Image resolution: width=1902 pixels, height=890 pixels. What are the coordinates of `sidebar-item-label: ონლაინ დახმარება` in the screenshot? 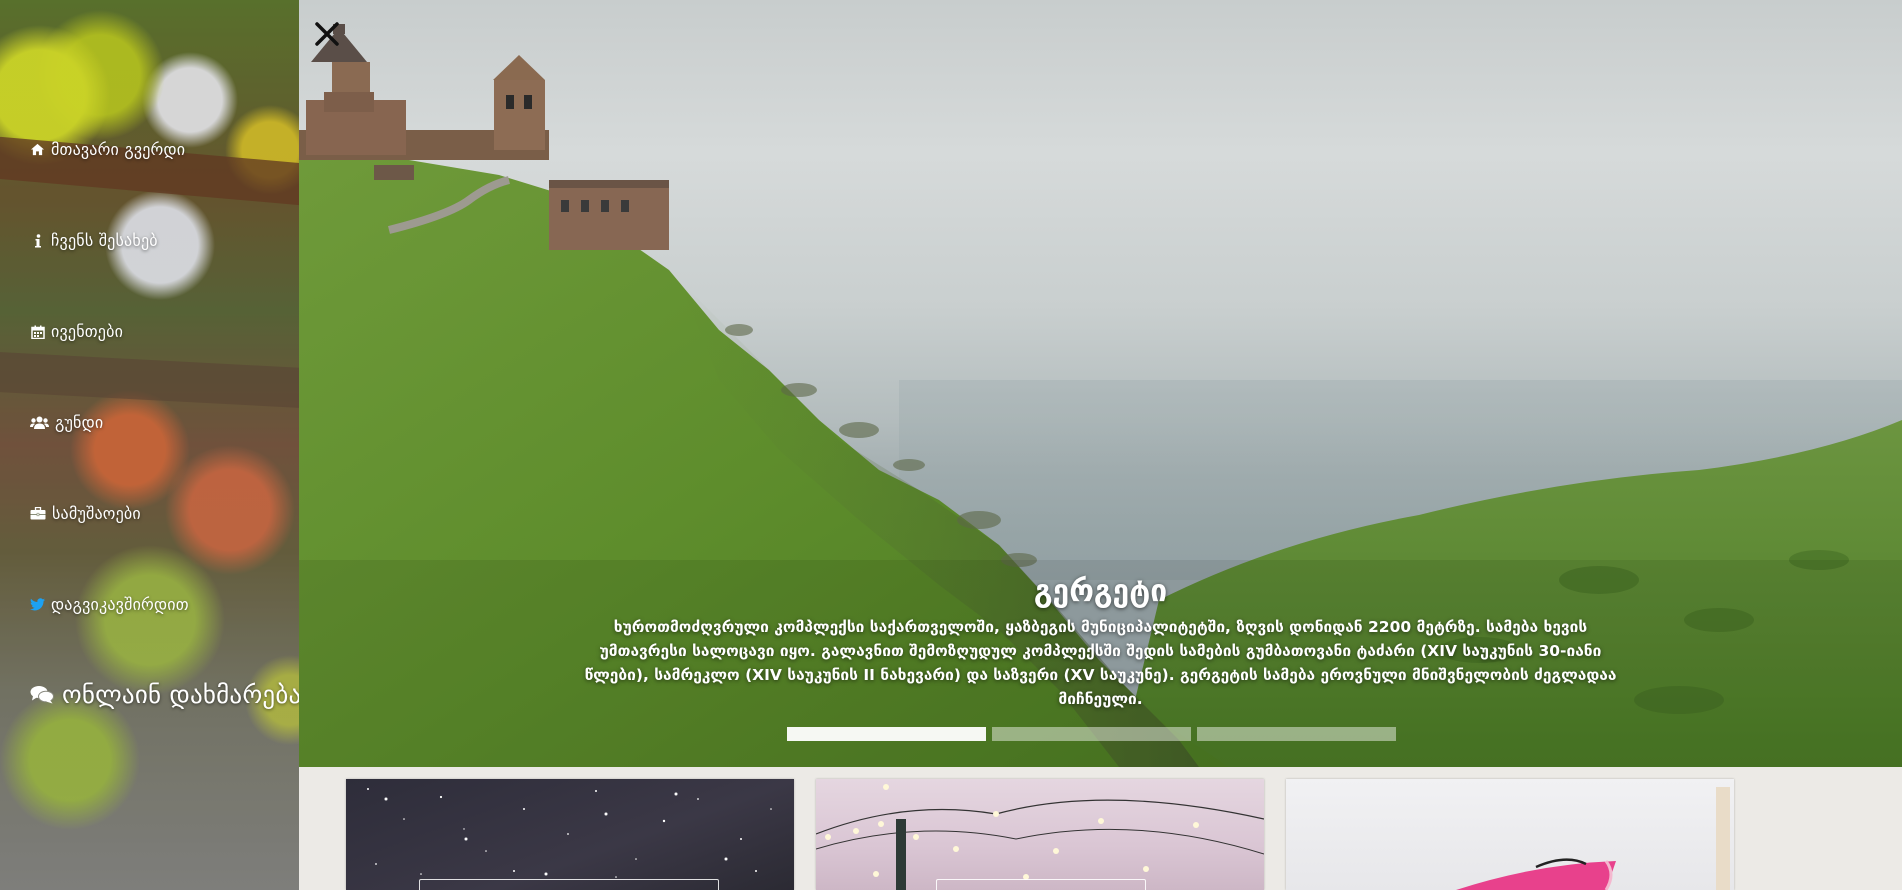 It's located at (180, 694).